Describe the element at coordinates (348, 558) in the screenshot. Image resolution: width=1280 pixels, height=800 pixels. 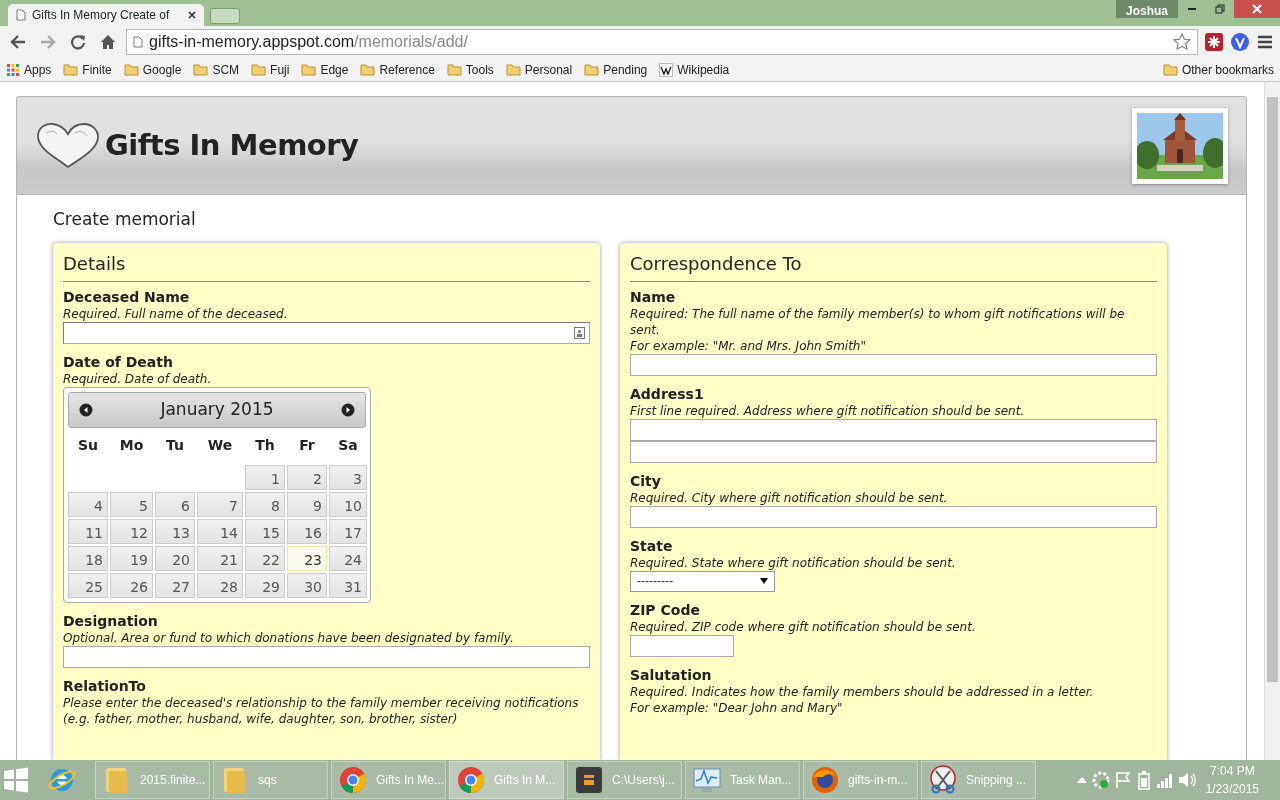
I see `calendar-day: 24` at that location.